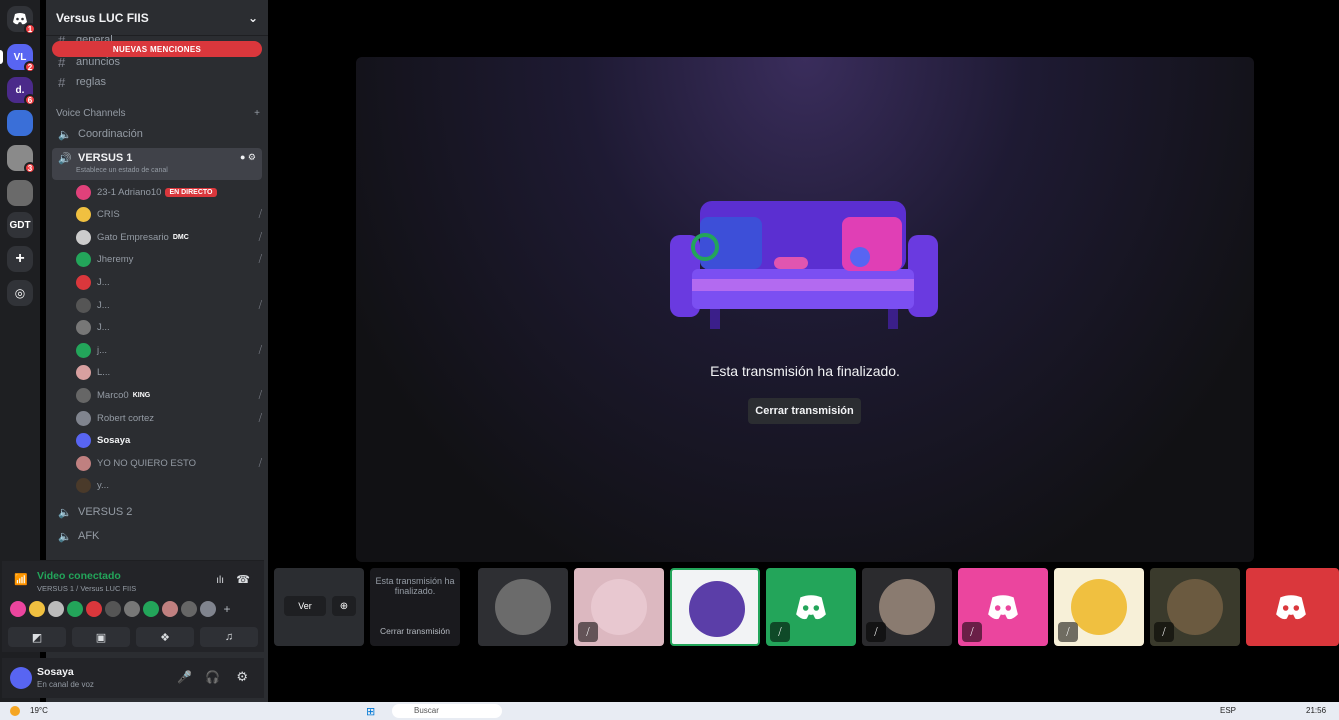 Image resolution: width=1339 pixels, height=720 pixels. Describe the element at coordinates (248, 157) in the screenshot. I see `channel-actions-icon: ● ⚙` at that location.